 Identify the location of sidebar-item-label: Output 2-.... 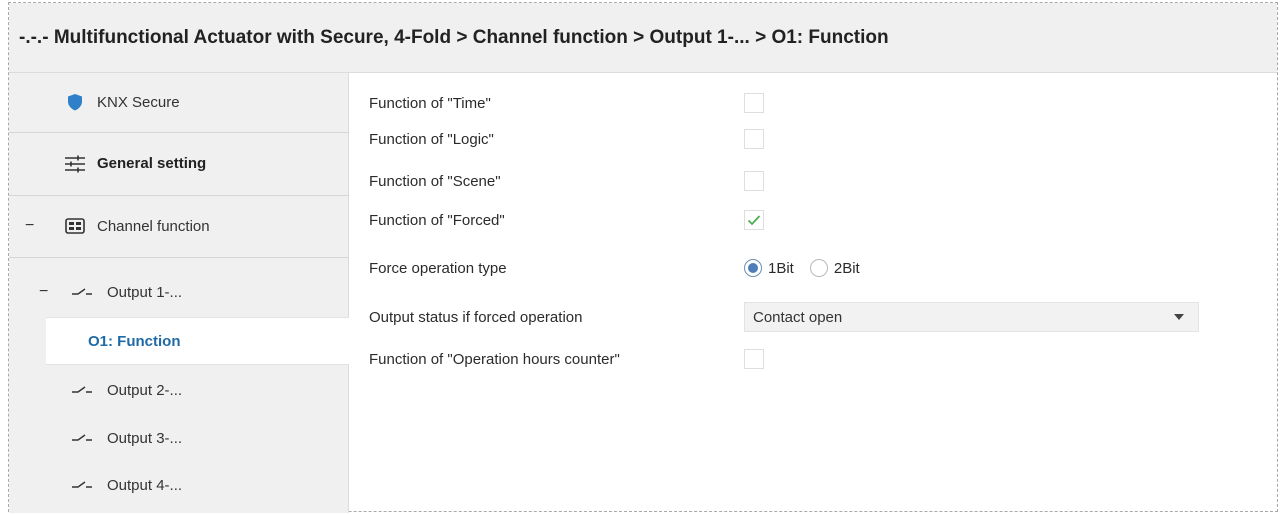
(145, 390).